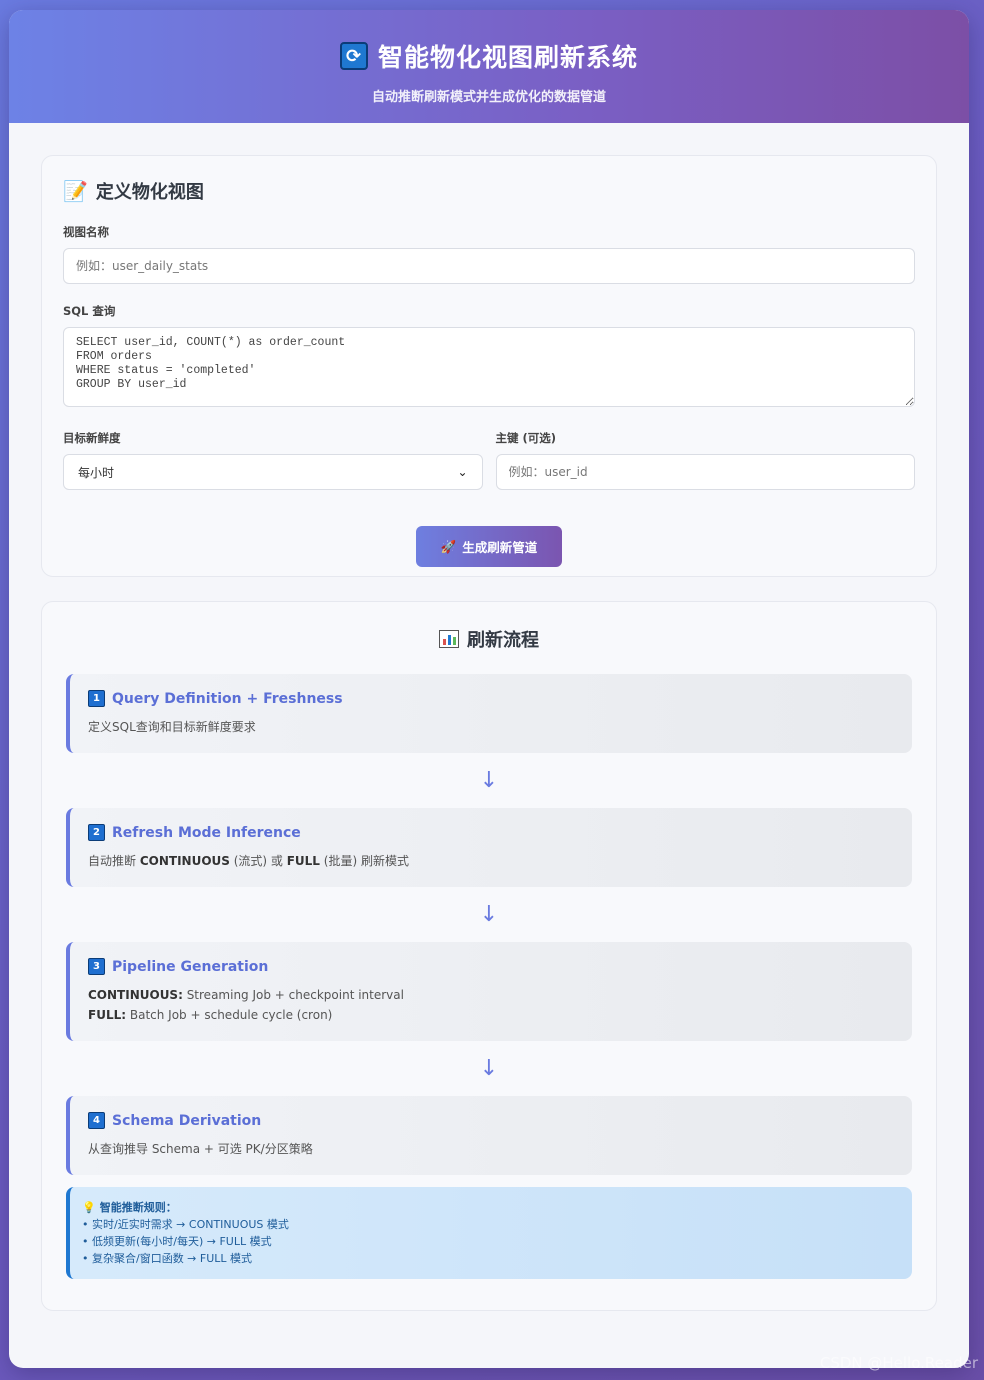 This screenshot has height=1380, width=984. I want to click on step-description: 自动推断 CONTINUOUS (流式) 或 FULL (批量) 刷新模式, so click(248, 861).